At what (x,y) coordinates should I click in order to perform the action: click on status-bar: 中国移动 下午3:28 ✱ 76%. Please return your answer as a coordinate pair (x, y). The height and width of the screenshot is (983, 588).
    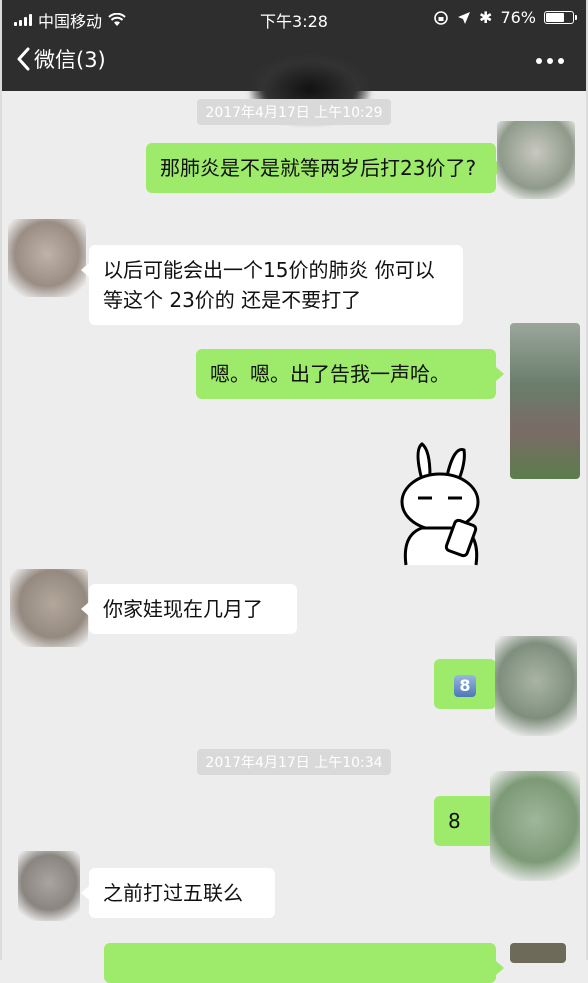
    Looking at the image, I should click on (294, 17).